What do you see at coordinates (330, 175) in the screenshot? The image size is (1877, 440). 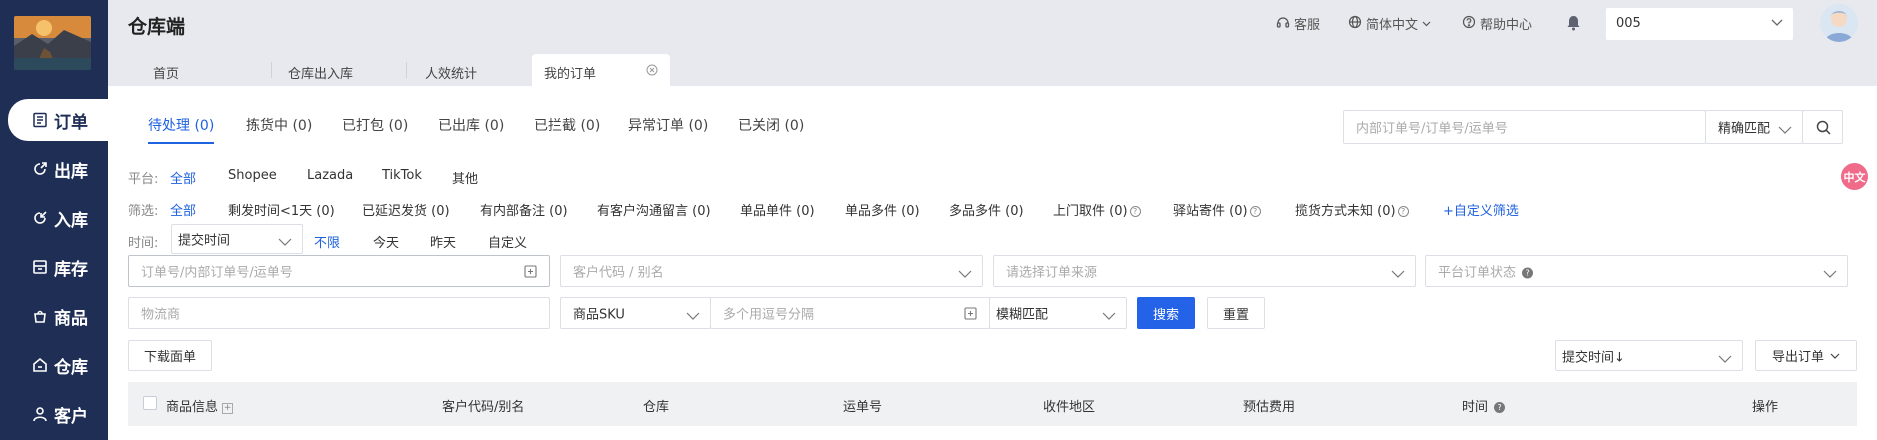 I see `platform-lazada: Lazada` at bounding box center [330, 175].